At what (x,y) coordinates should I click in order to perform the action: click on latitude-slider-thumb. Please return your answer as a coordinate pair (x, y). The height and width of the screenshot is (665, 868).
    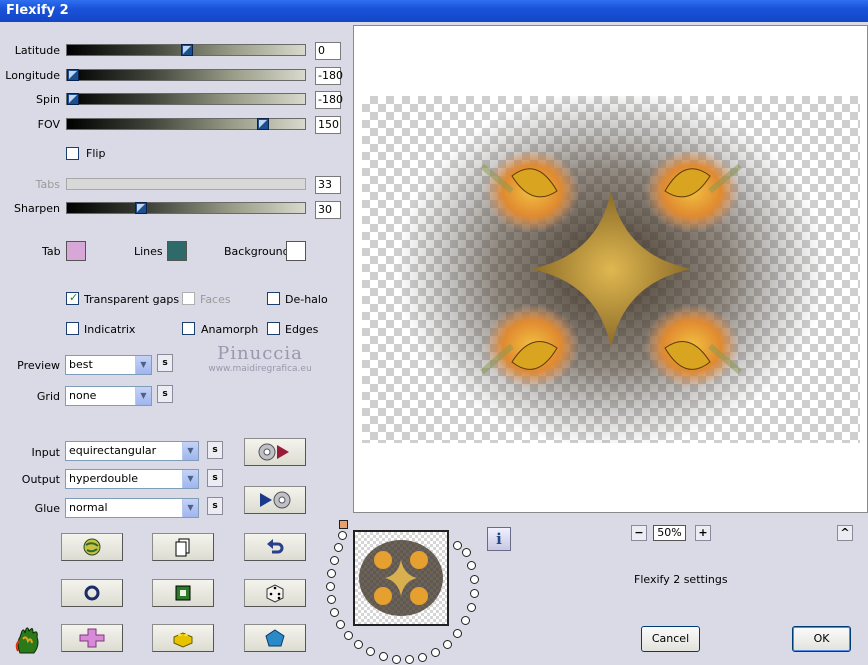
    Looking at the image, I should click on (187, 50).